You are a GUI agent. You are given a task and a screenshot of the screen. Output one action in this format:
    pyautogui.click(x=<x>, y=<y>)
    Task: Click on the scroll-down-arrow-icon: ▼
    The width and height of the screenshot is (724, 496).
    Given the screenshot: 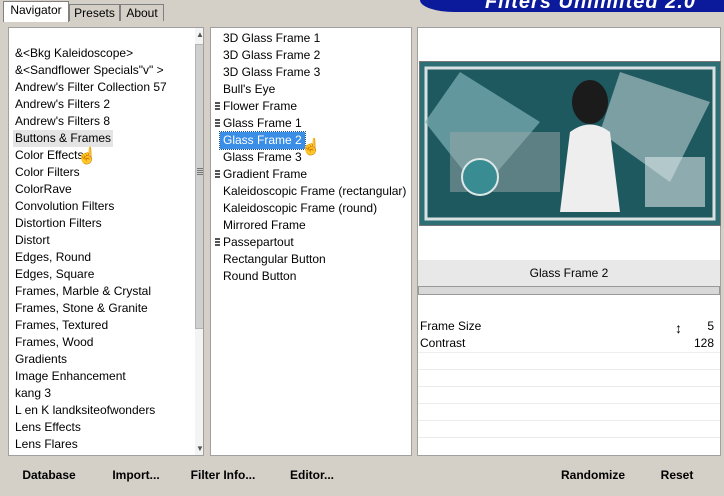 What is the action you would take?
    pyautogui.click(x=199, y=448)
    